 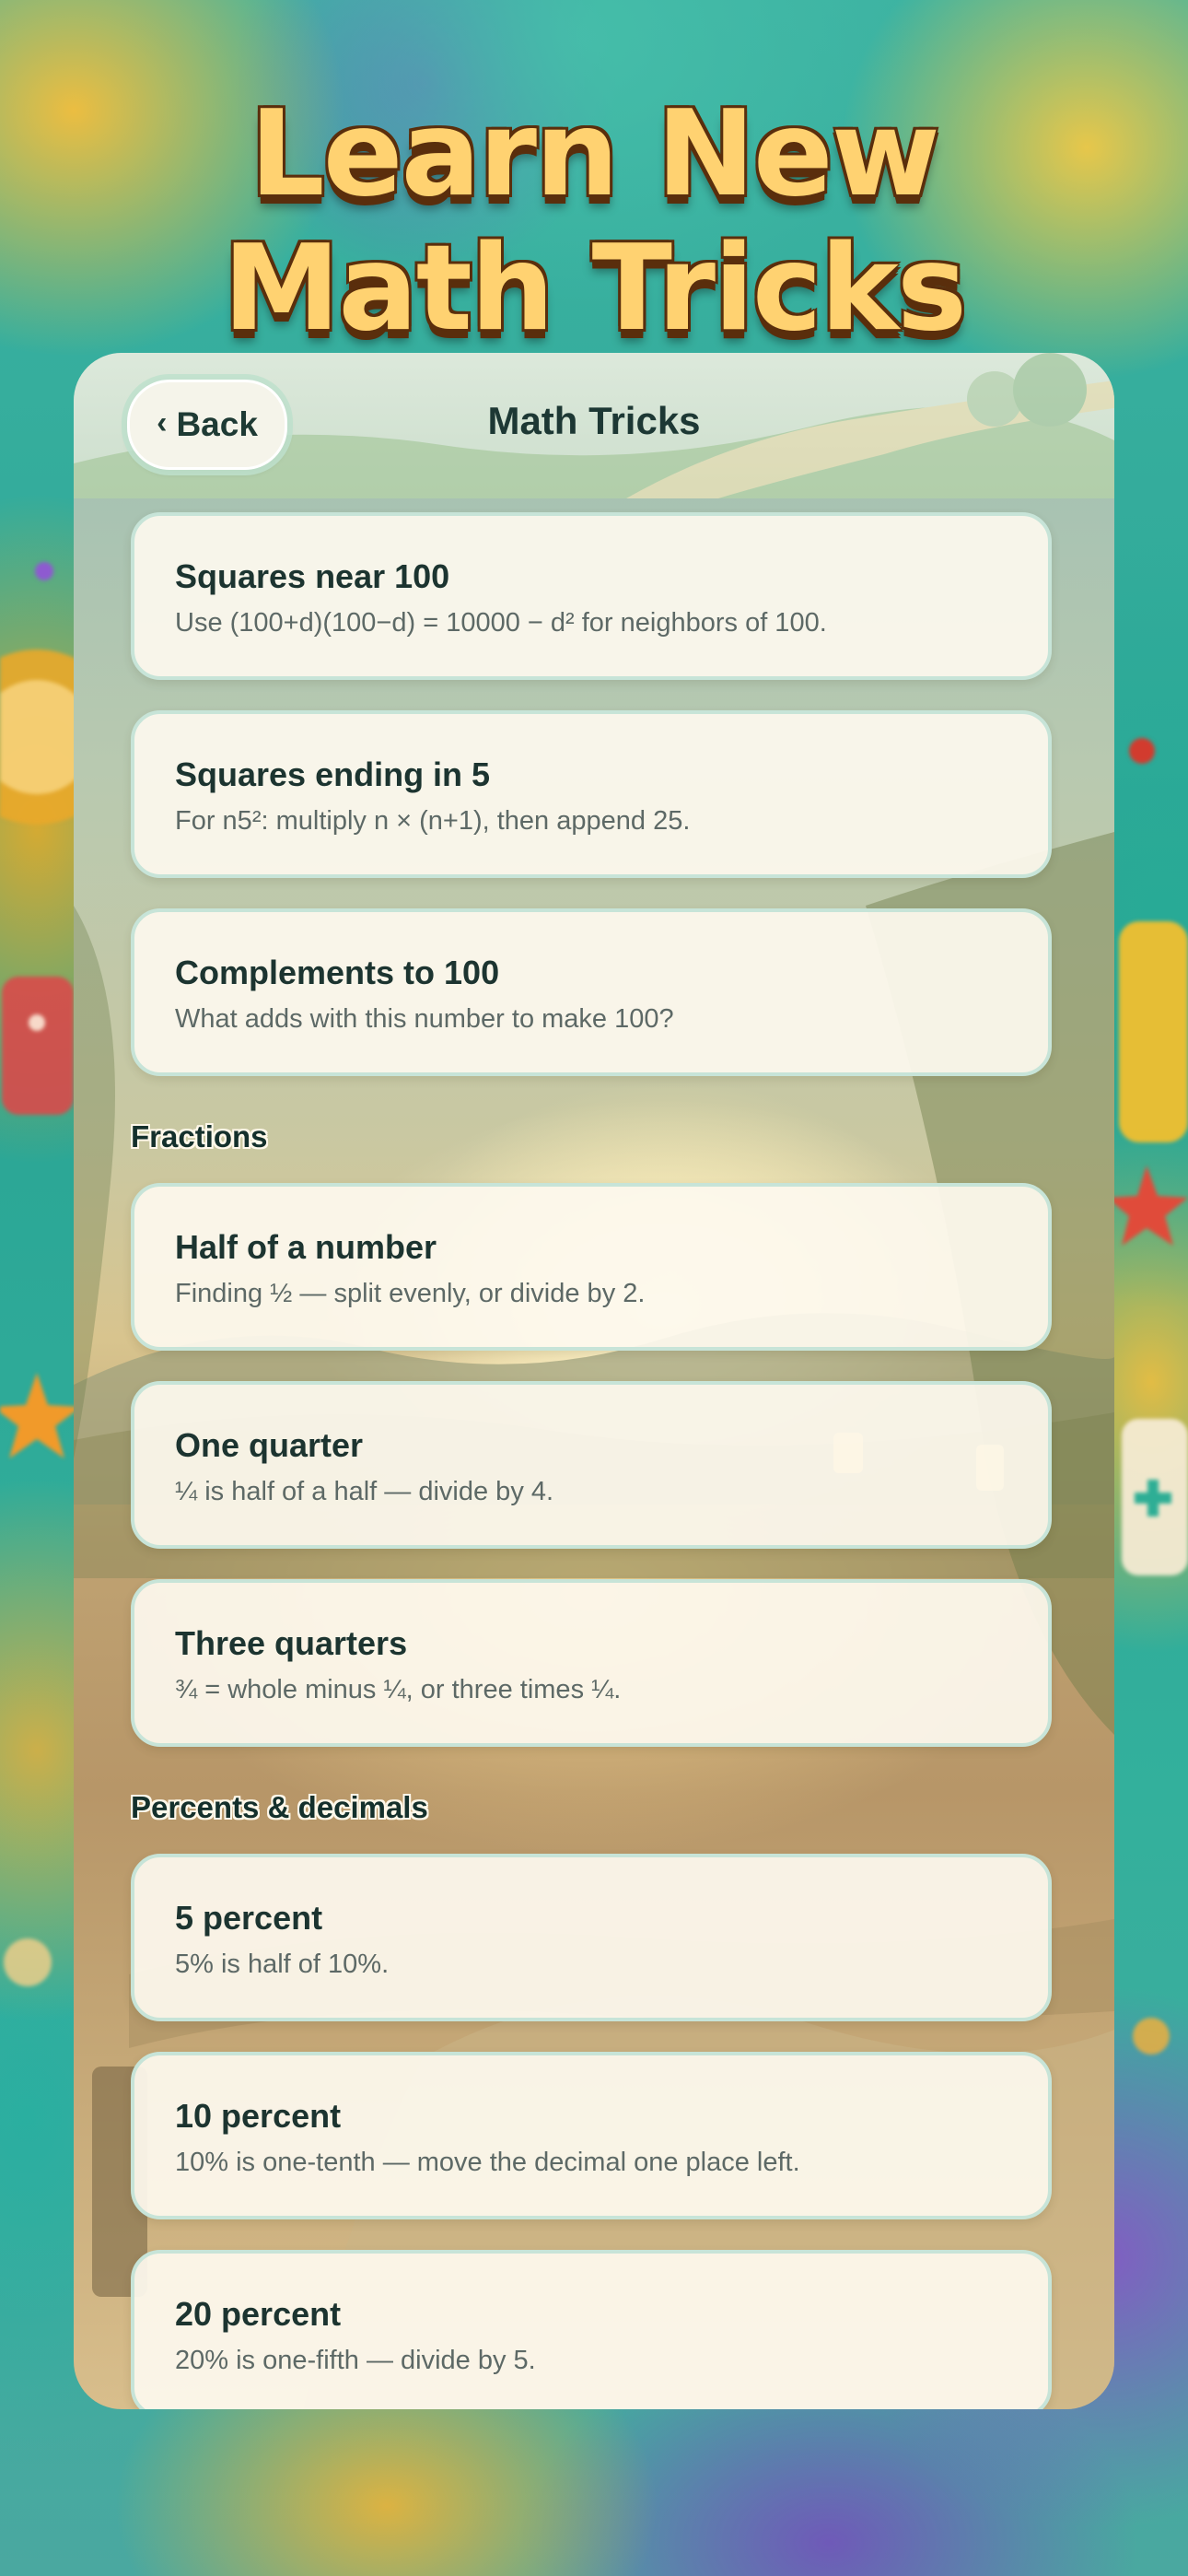 I want to click on section-header-percents-decimals: Percents & decimals, so click(x=279, y=1807).